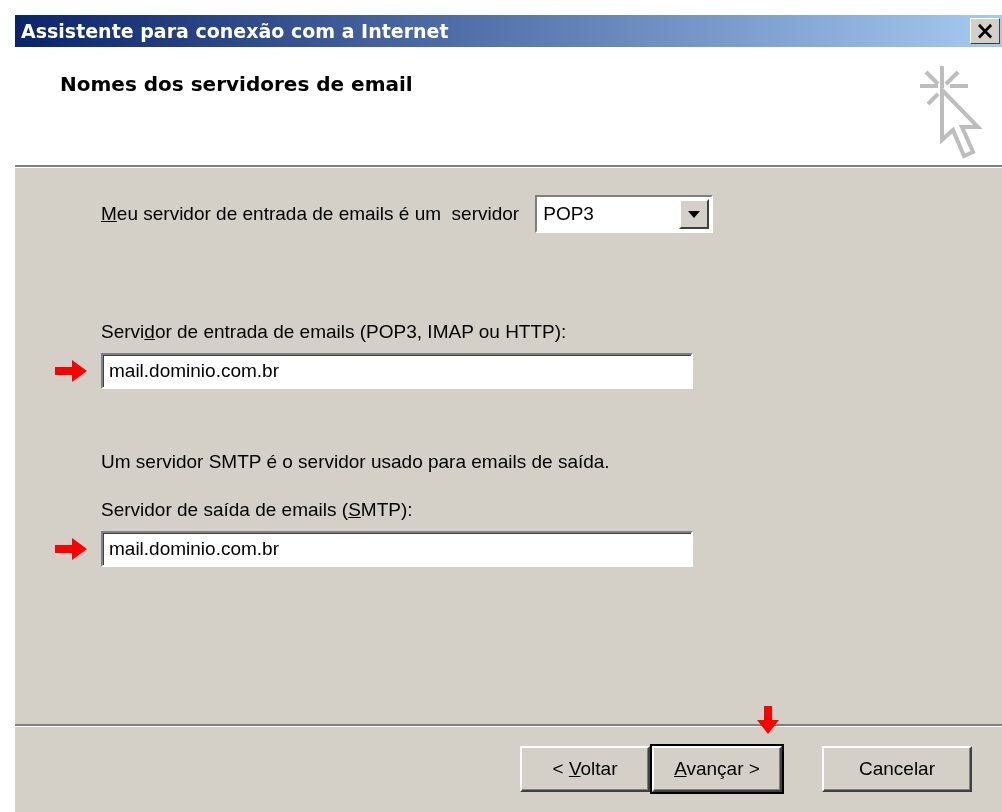 The height and width of the screenshot is (812, 1002). Describe the element at coordinates (310, 214) in the screenshot. I see `server-type-label: Meu servidor de entrada de emails é um servidor` at that location.